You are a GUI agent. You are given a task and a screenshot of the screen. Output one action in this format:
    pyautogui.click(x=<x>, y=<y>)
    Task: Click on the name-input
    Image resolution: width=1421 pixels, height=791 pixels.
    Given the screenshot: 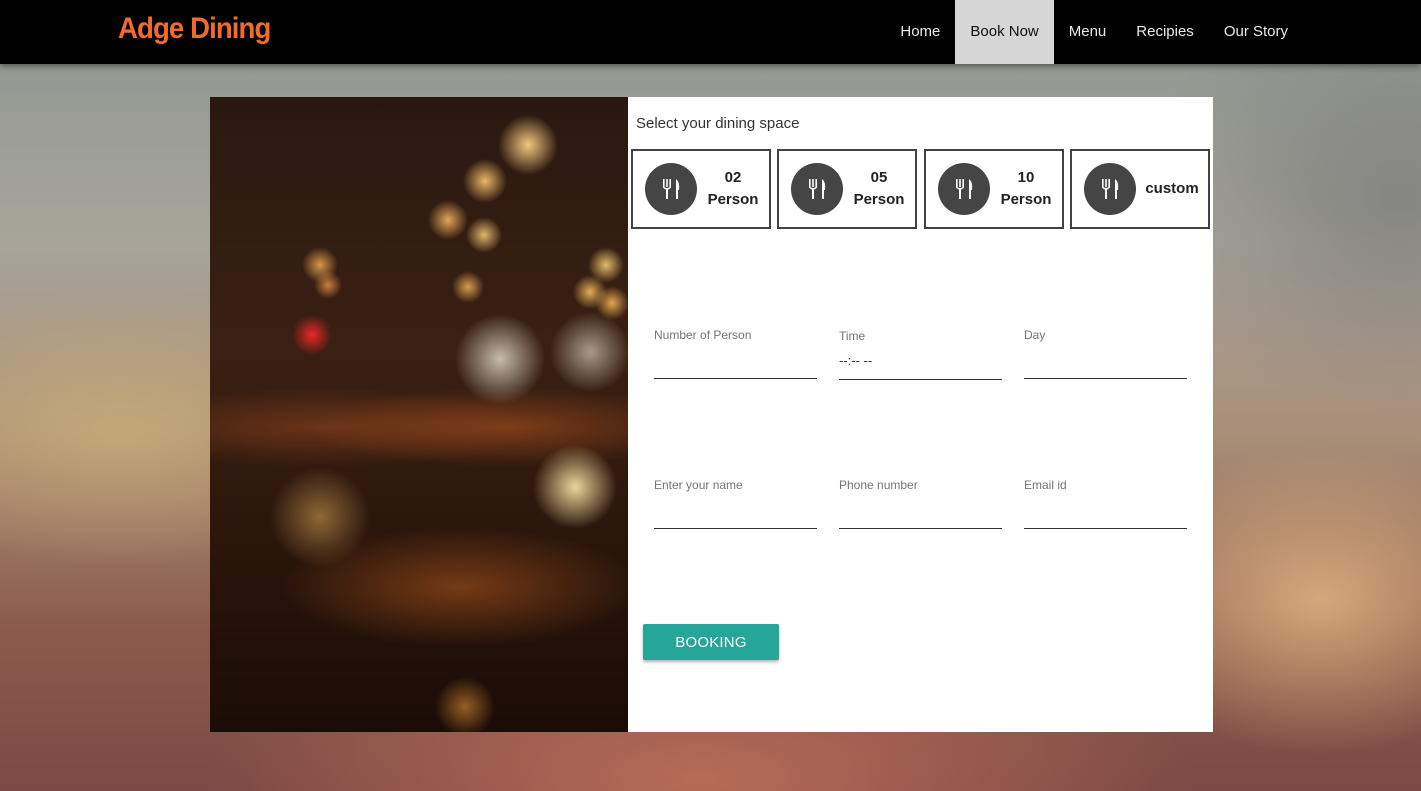 What is the action you would take?
    pyautogui.click(x=735, y=513)
    